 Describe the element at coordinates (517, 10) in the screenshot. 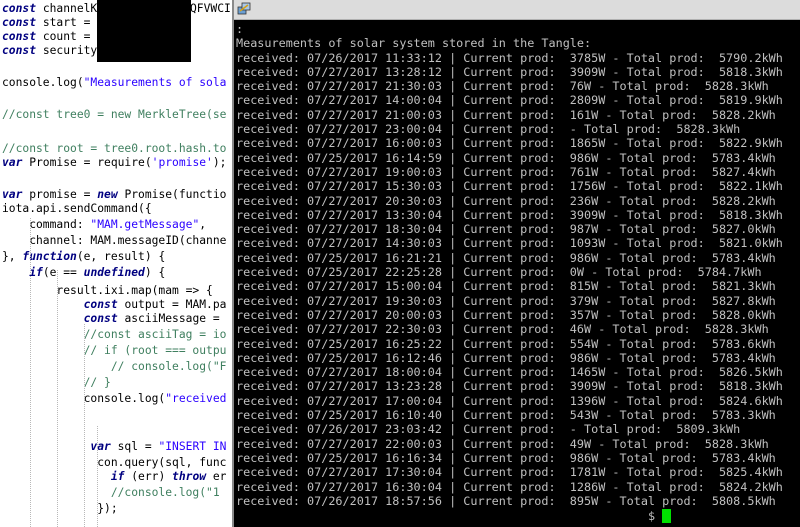

I see `terminal-titlebar` at that location.